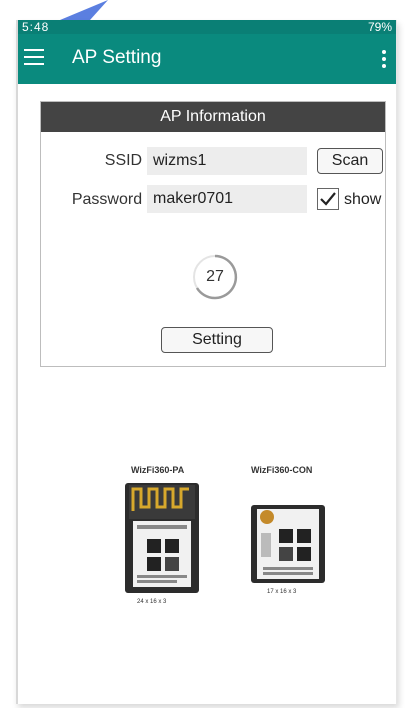 This screenshot has height=708, width=405. What do you see at coordinates (227, 199) in the screenshot?
I see `password-input: maker0701` at bounding box center [227, 199].